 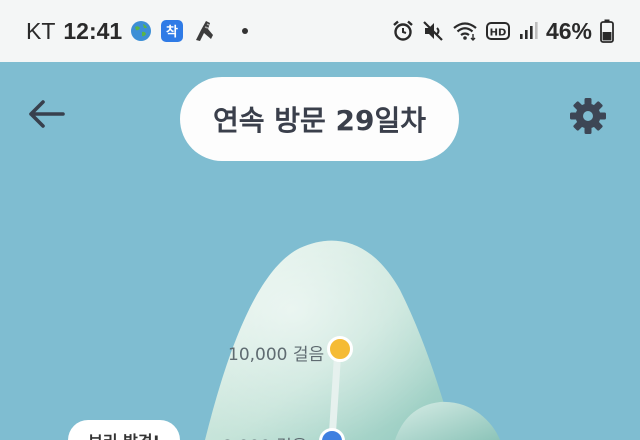 What do you see at coordinates (276, 355) in the screenshot?
I see `milestone-label-10000: 10,000 걸음` at bounding box center [276, 355].